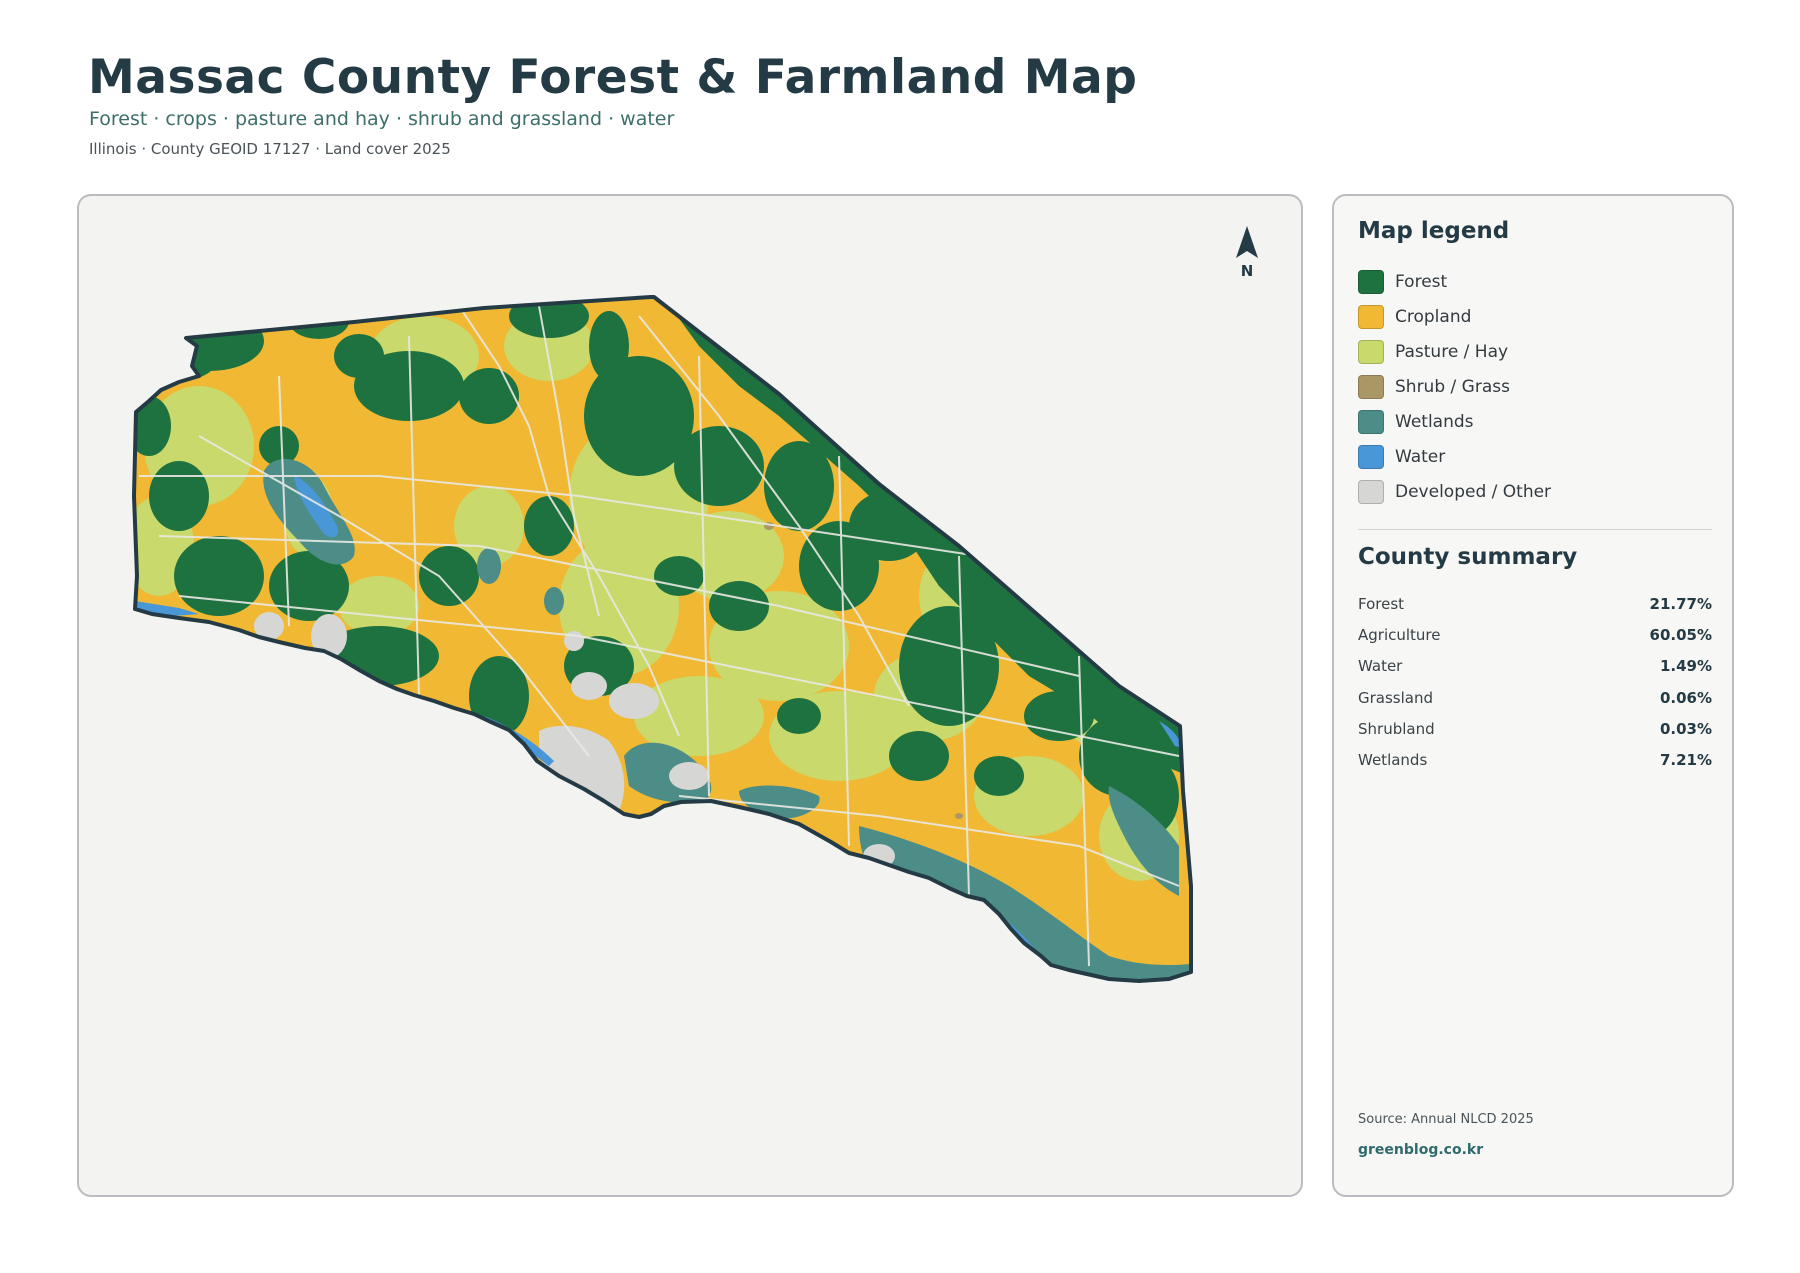 The image size is (1800, 1273). What do you see at coordinates (1433, 316) in the screenshot?
I see `legend-label: Cropland` at bounding box center [1433, 316].